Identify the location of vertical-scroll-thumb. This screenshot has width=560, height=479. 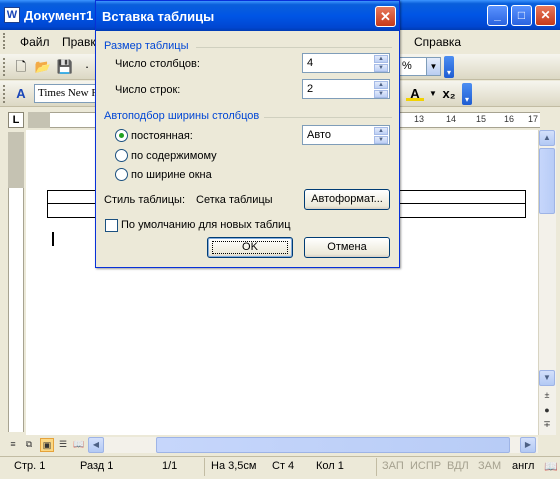
(547, 181).